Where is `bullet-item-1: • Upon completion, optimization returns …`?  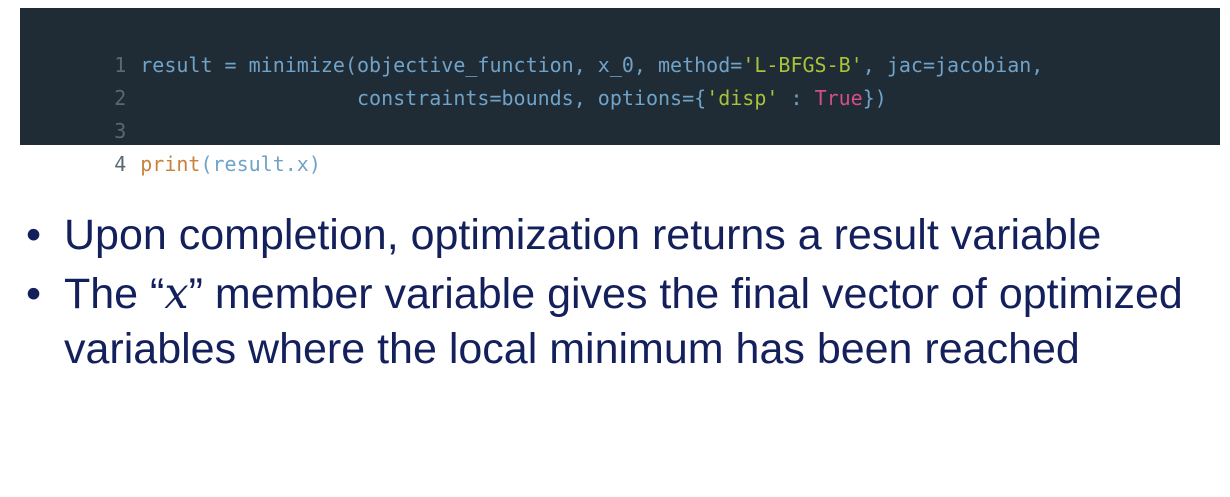 bullet-item-1: • Upon completion, optimization returns … is located at coordinates (621, 235).